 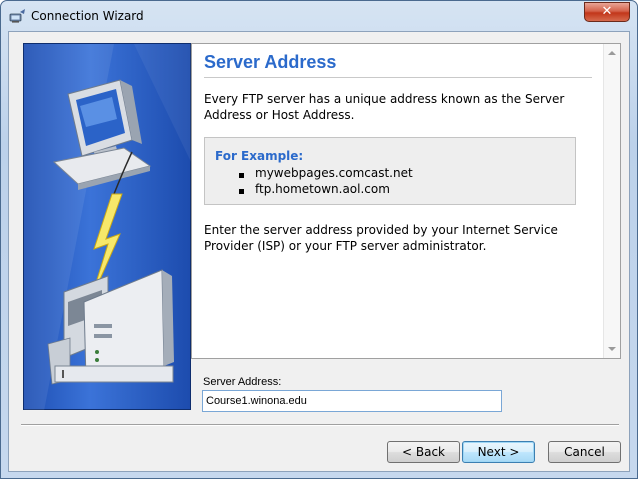 I want to click on vertical-scrollbar, so click(x=611, y=201).